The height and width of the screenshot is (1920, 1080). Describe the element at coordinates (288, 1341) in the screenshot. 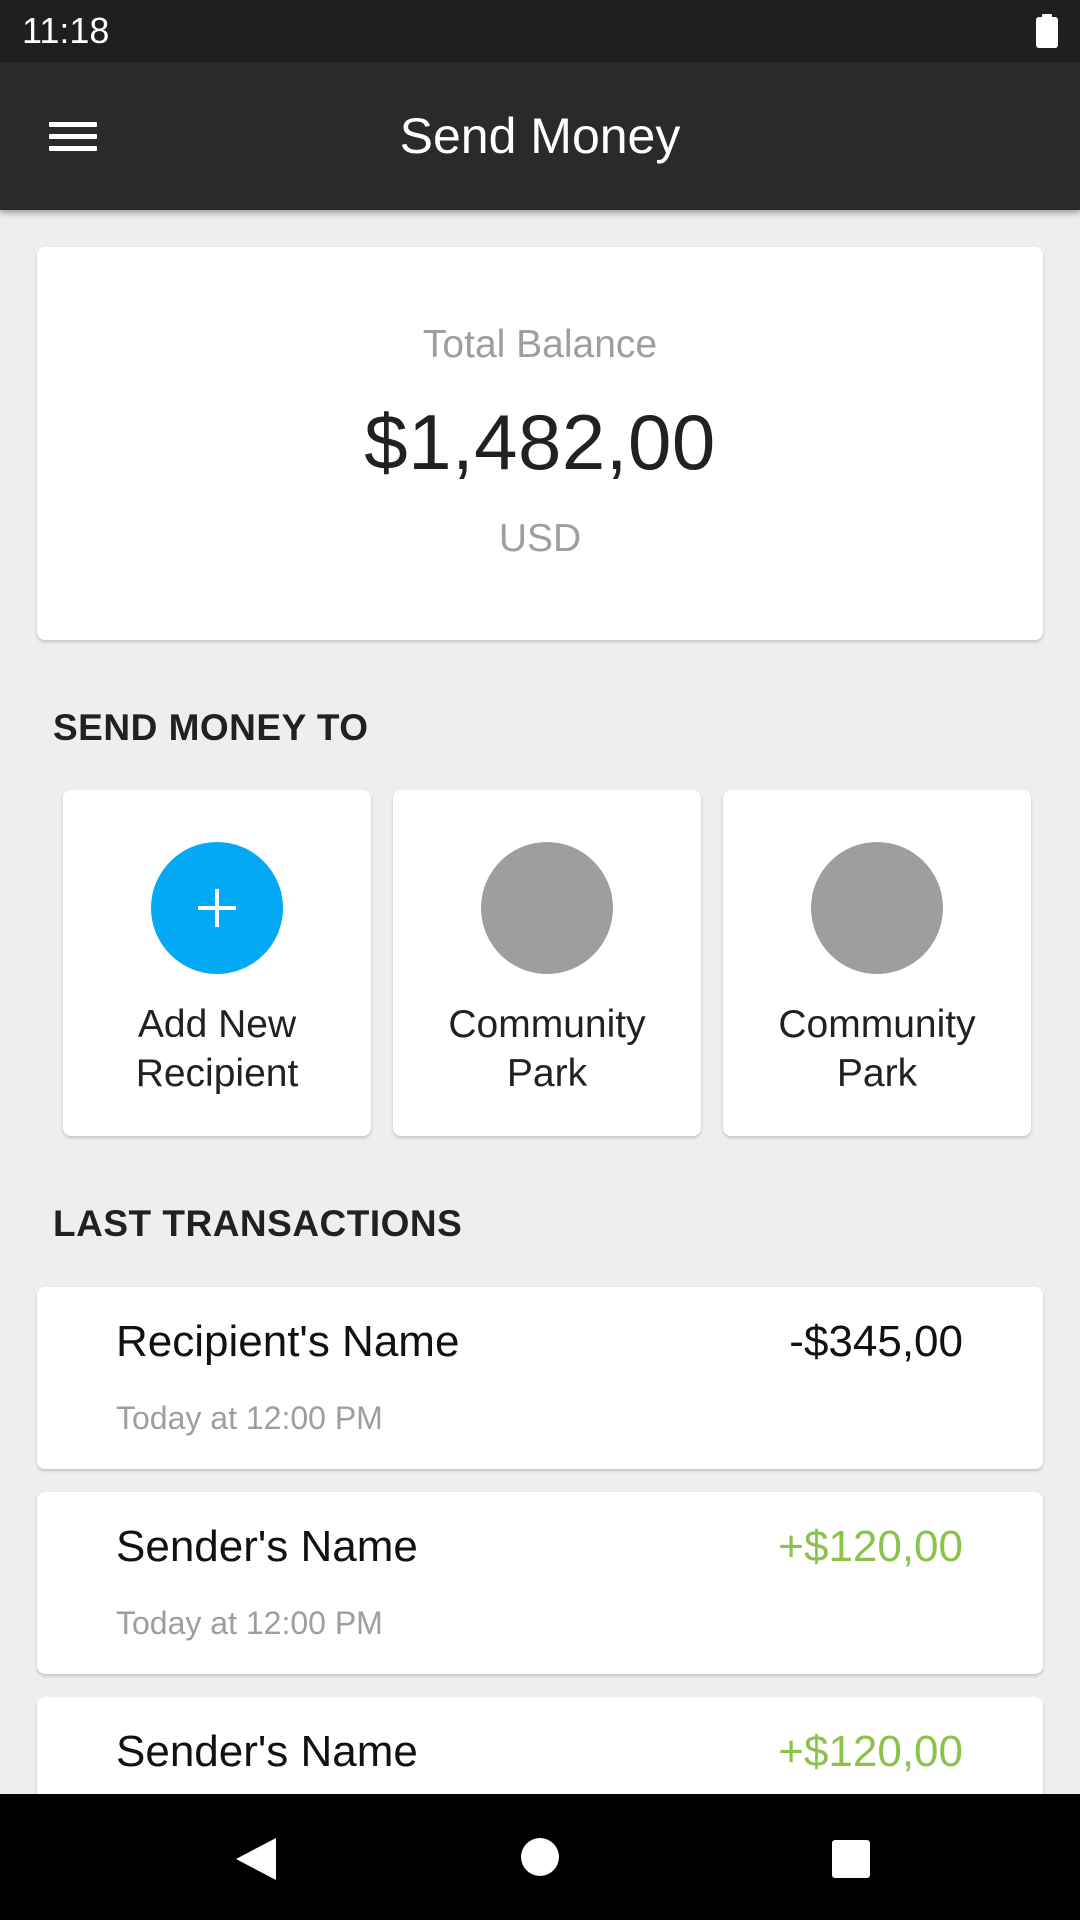

I see `transaction-name: Recipient's Name` at that location.